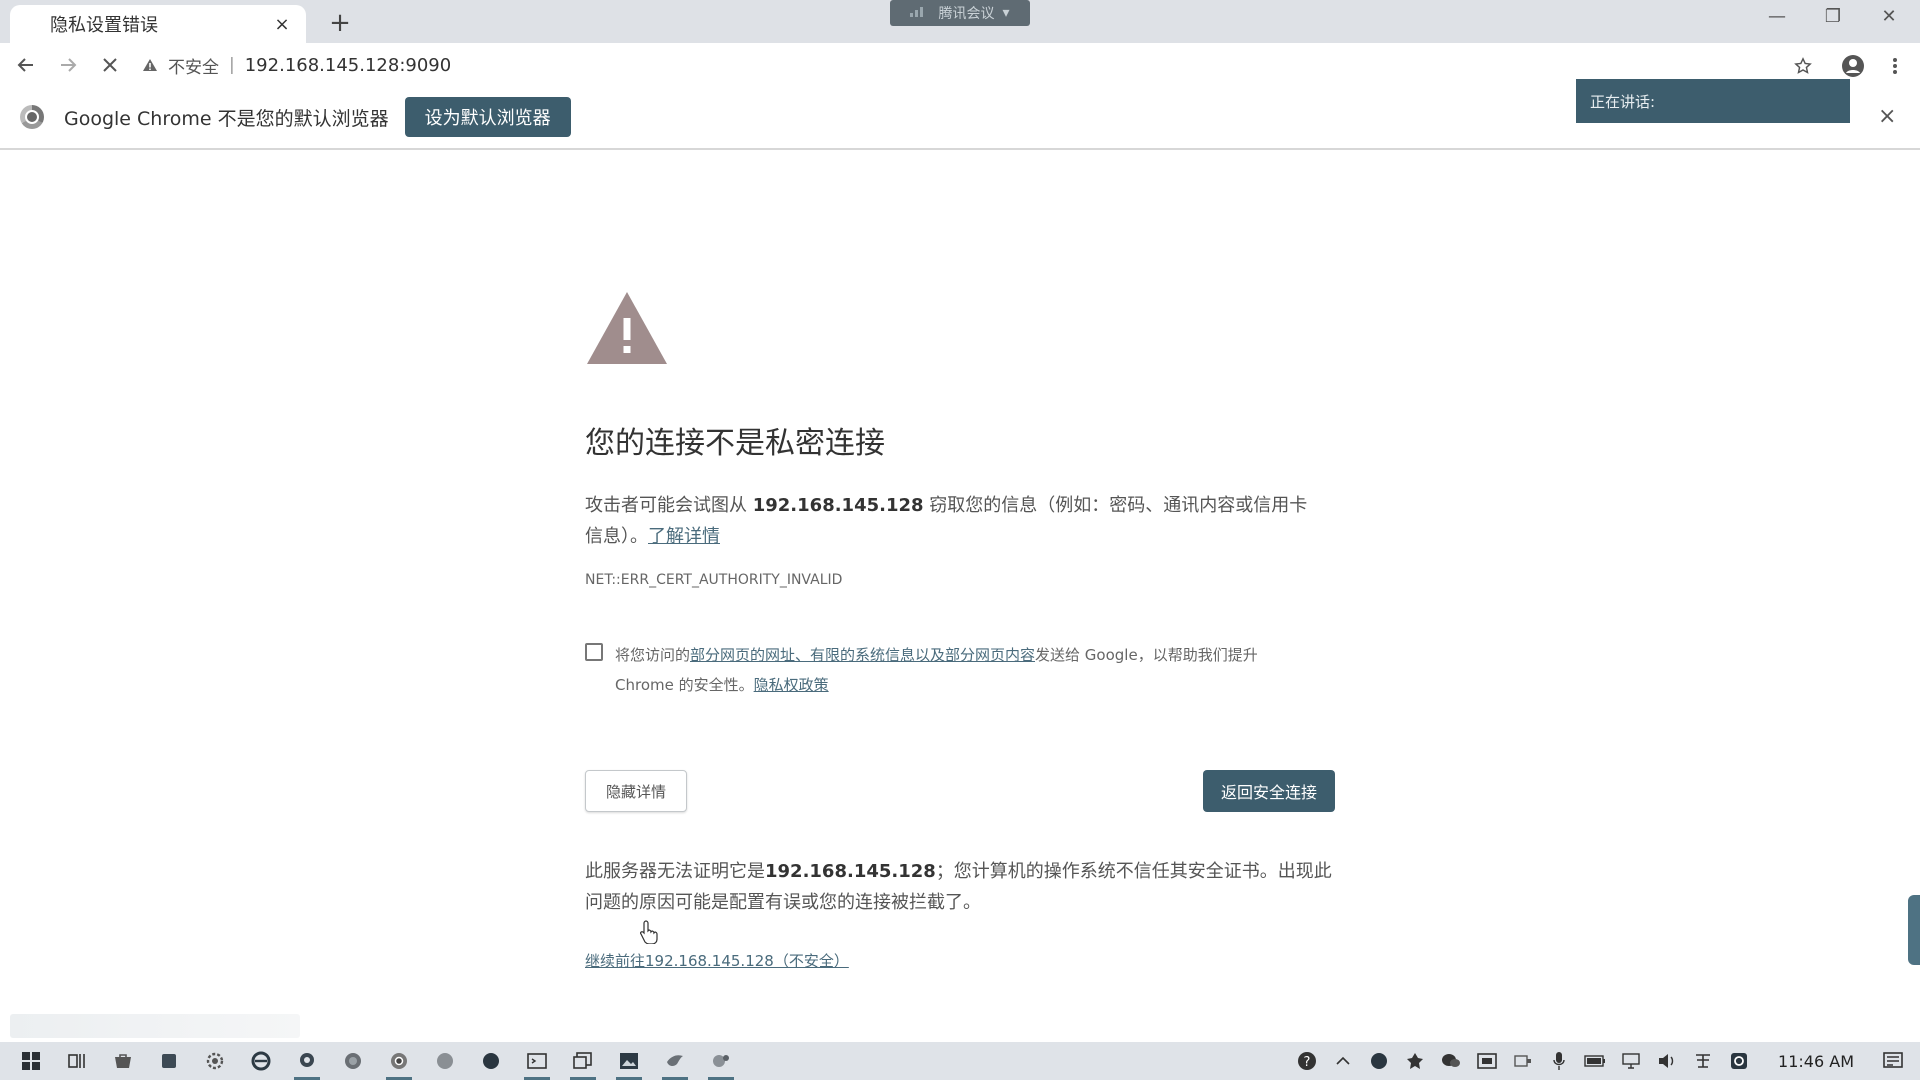 The height and width of the screenshot is (1080, 1920). Describe the element at coordinates (491, 1061) in the screenshot. I see `dark-circle-app-icon` at that location.